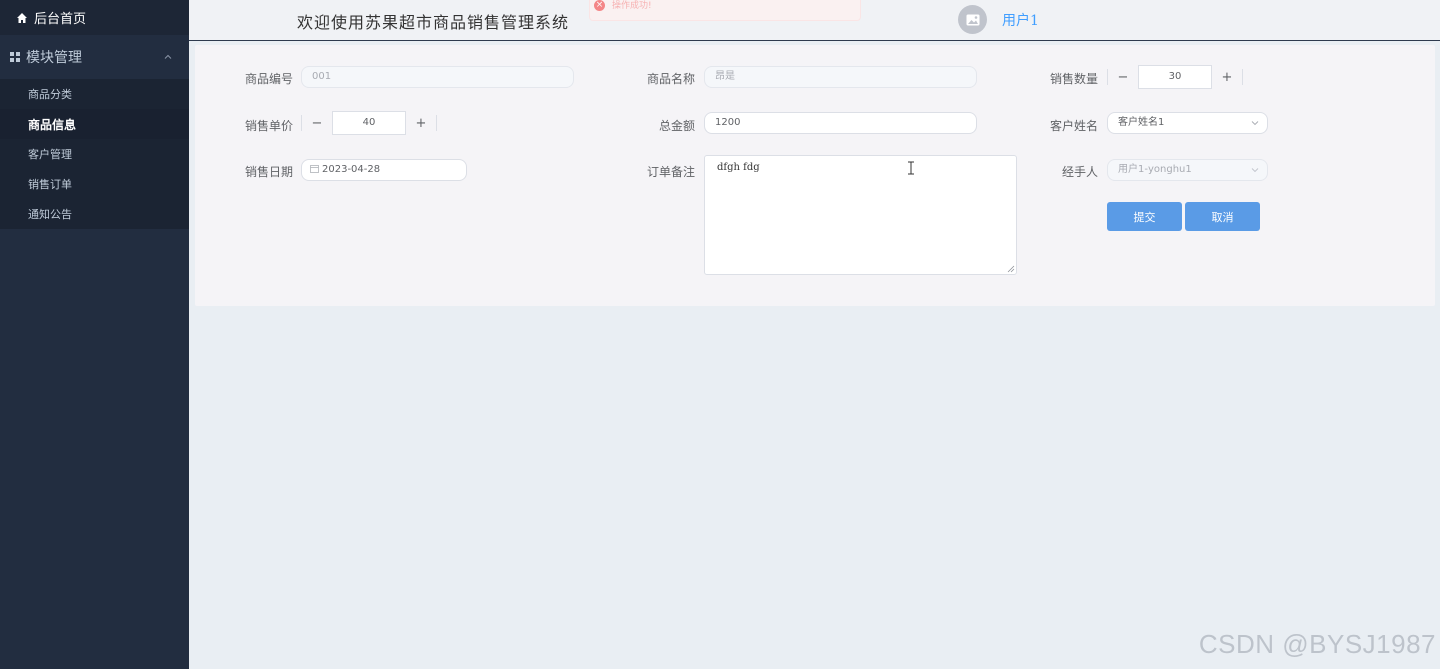  I want to click on resize-handle-icon, so click(1011, 269).